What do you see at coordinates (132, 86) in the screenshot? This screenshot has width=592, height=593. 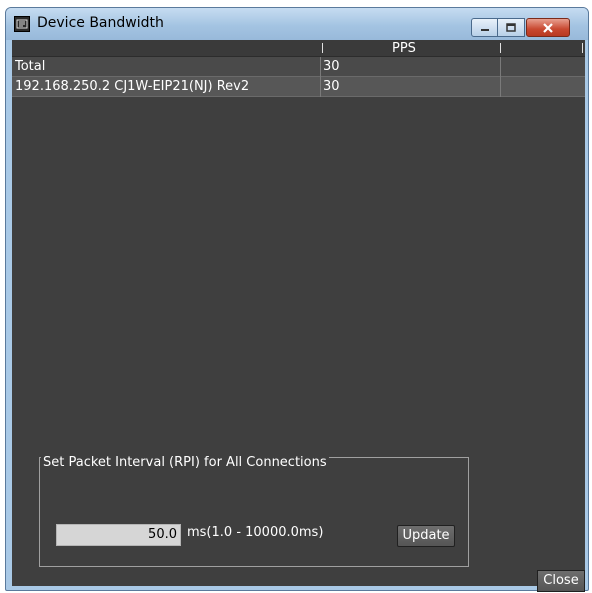 I see `device-name-cell: 192.168.250.2 CJ1W-EIP21(NJ) Rev2` at bounding box center [132, 86].